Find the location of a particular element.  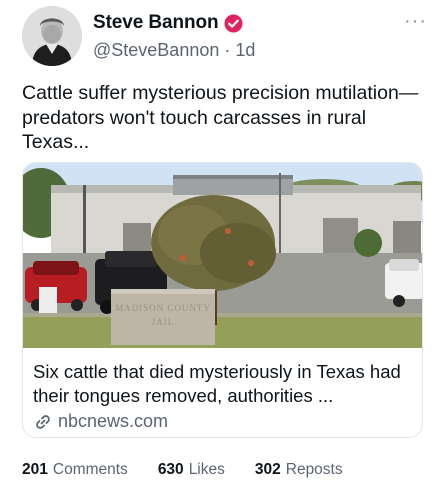

post-time: 1d is located at coordinates (245, 50).